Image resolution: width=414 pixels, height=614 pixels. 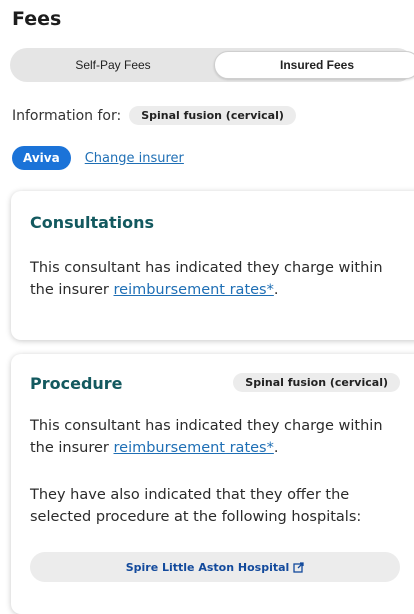 What do you see at coordinates (194, 448) in the screenshot?
I see `procedure-reimbursement-rates-link: reimbursement rates*` at bounding box center [194, 448].